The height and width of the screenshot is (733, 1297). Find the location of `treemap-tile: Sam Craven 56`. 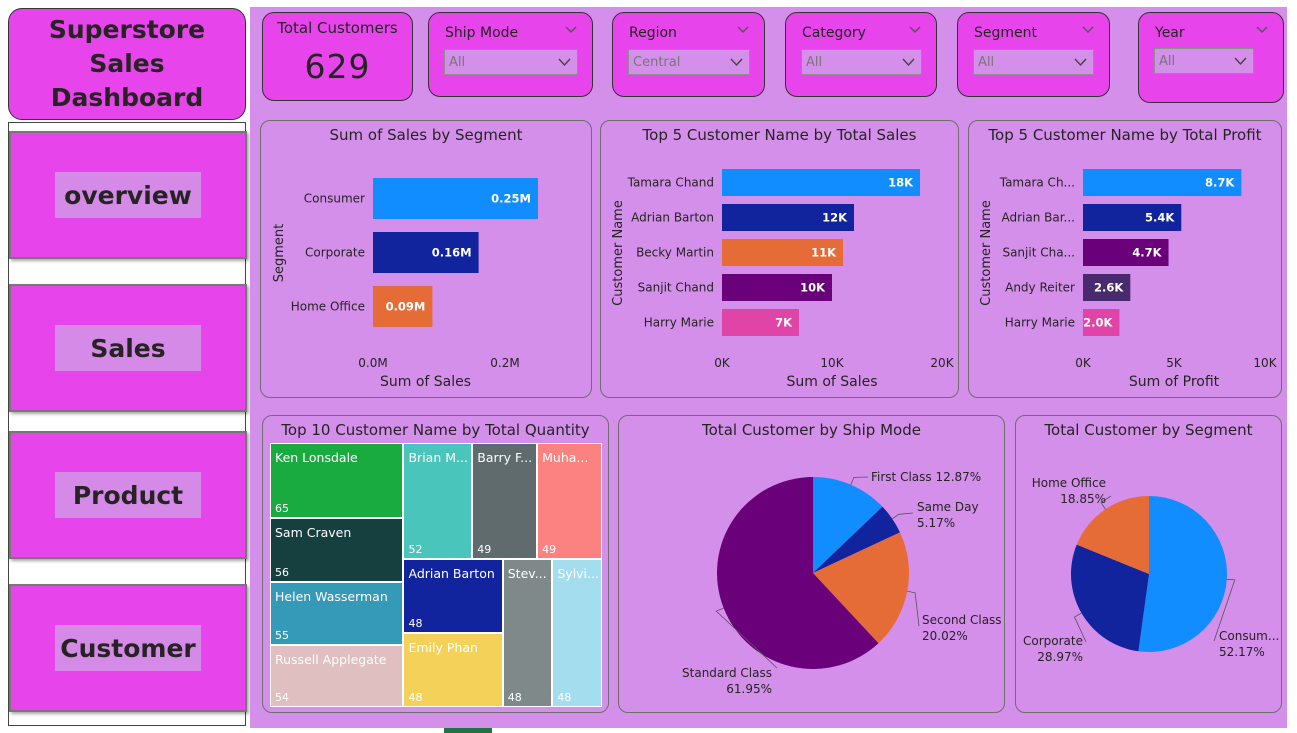

treemap-tile: Sam Craven 56 is located at coordinates (337, 549).